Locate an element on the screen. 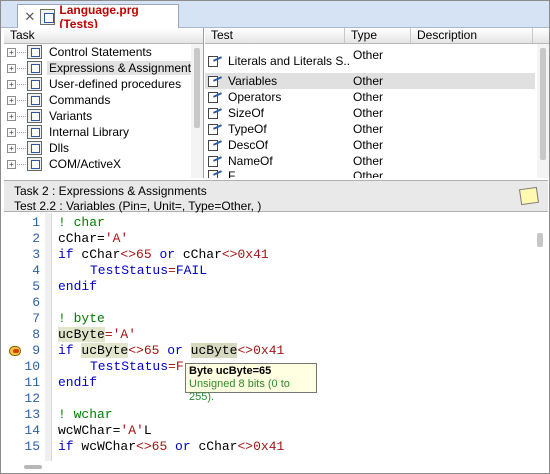 This screenshot has height=474, width=550. note-icon is located at coordinates (529, 196).